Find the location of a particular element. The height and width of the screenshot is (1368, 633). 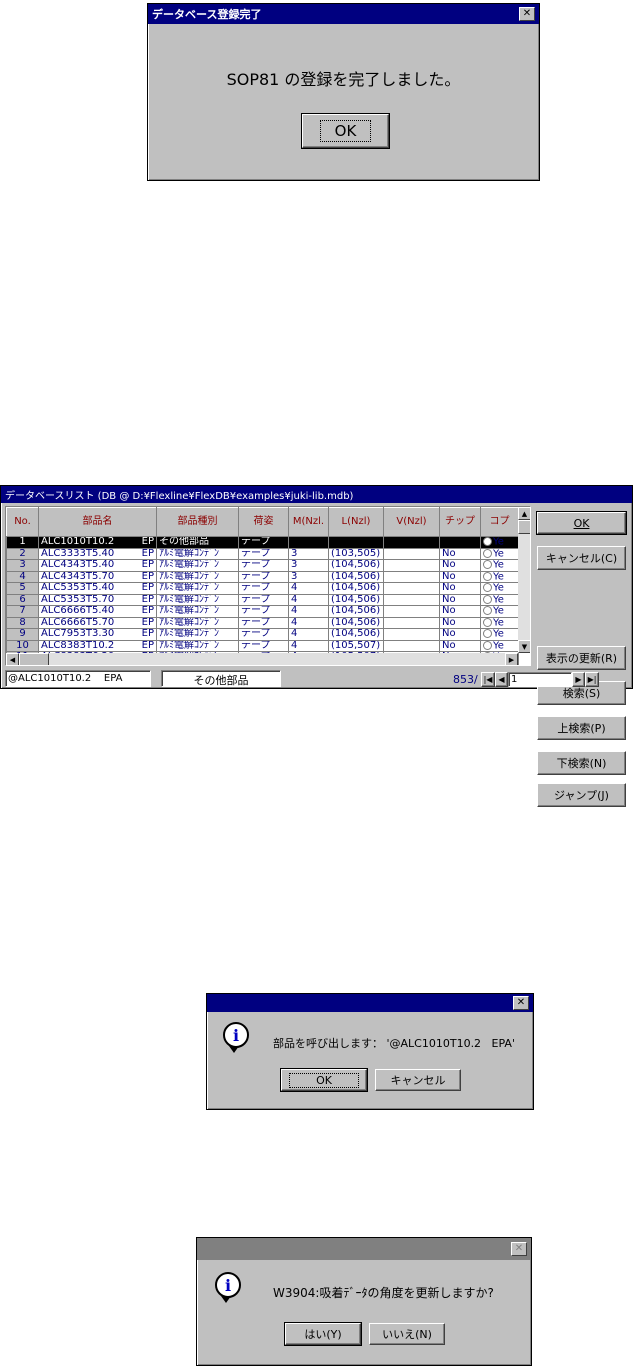

jump-button: ジャンプ(J) is located at coordinates (581, 795).